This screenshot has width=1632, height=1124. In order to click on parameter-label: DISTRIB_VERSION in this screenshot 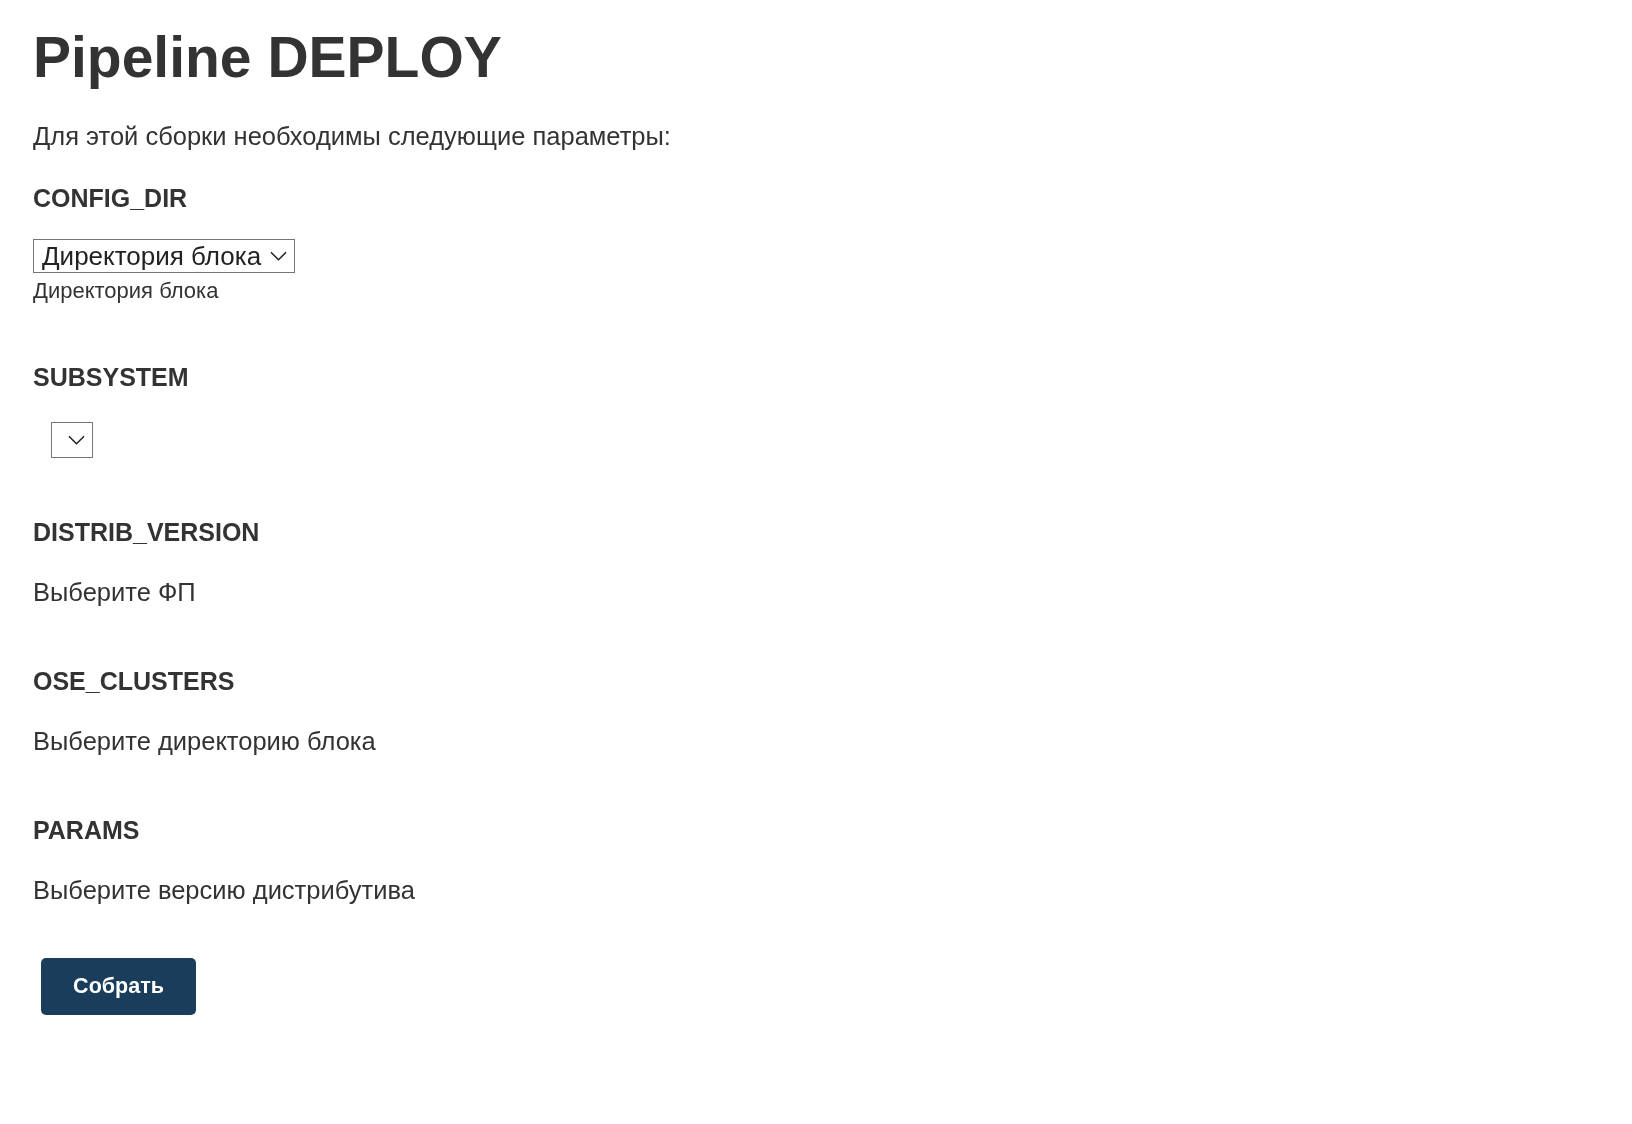, I will do `click(146, 532)`.